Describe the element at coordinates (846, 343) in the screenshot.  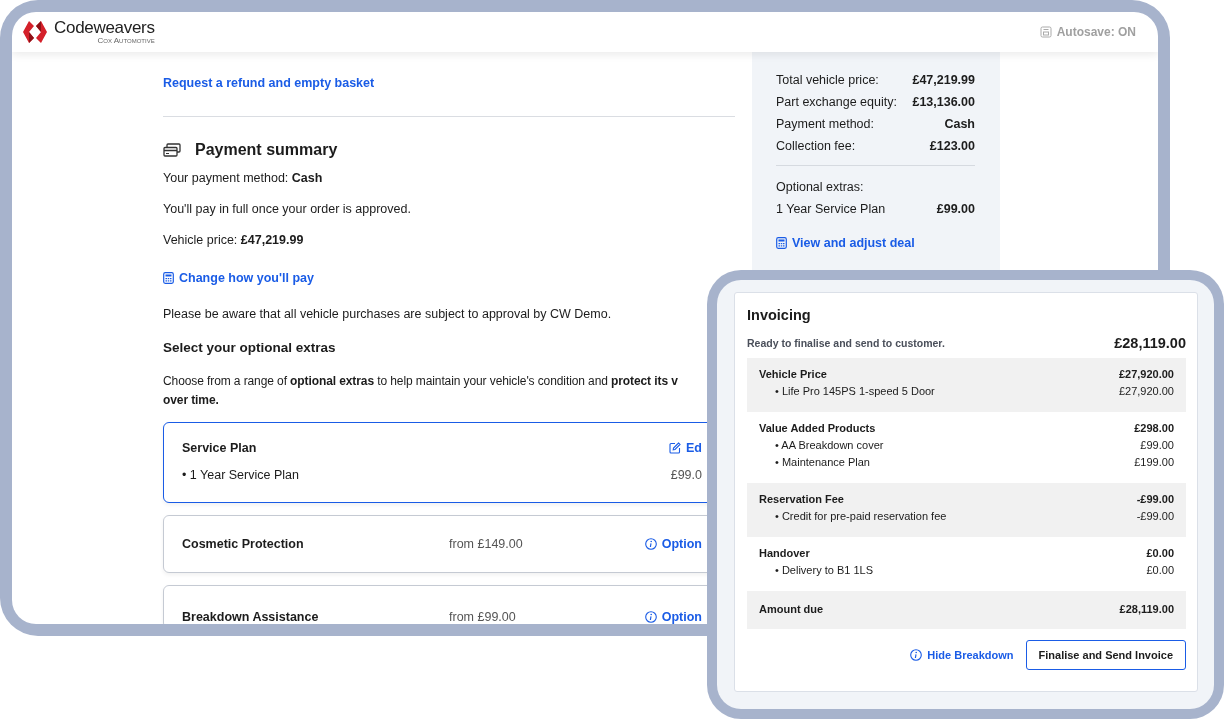
I see `invoice-status: Ready to finalise and send to customer.` at that location.